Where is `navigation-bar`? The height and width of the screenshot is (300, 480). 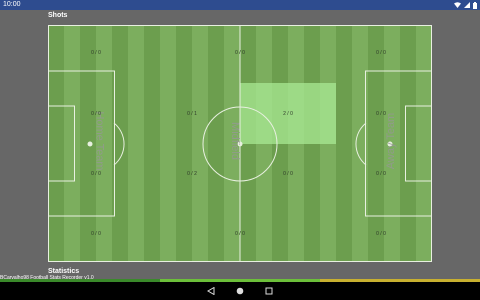
navigation-bar is located at coordinates (240, 291).